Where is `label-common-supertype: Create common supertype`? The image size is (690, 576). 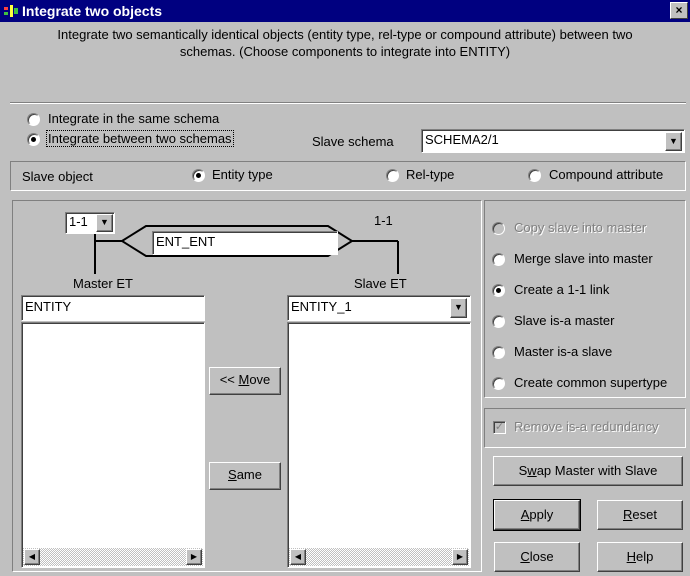
label-common-supertype: Create common supertype is located at coordinates (600, 382).